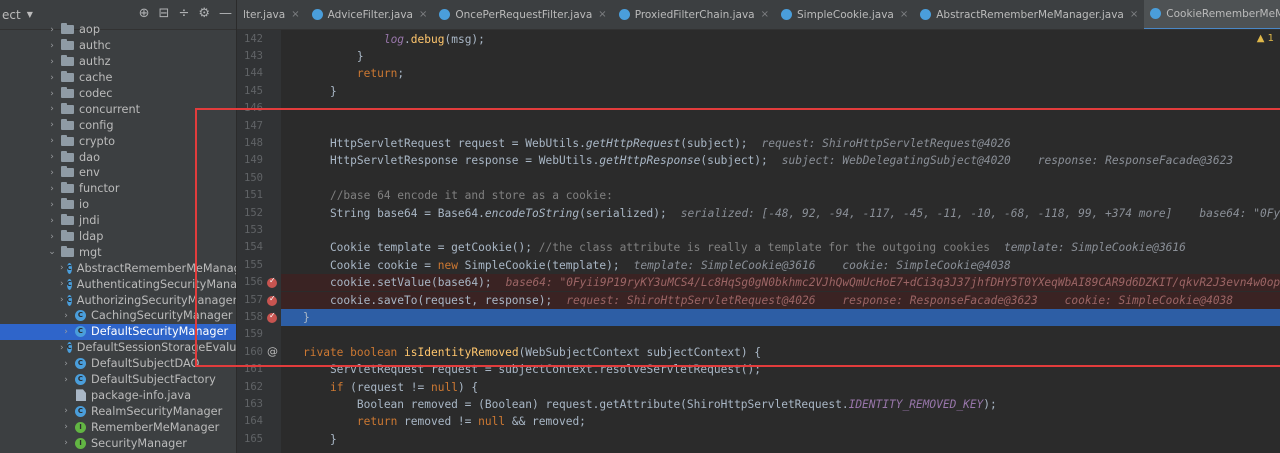 The height and width of the screenshot is (453, 1280). What do you see at coordinates (118, 411) in the screenshot?
I see `tree-item: › C RealmSecurityManager` at bounding box center [118, 411].